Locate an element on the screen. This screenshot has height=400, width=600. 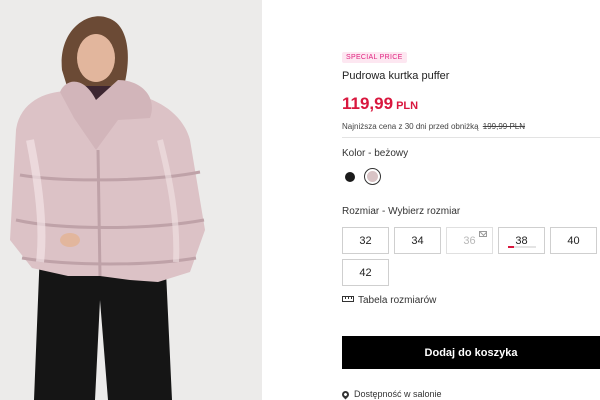
size-option-36: 36 is located at coordinates (469, 240).